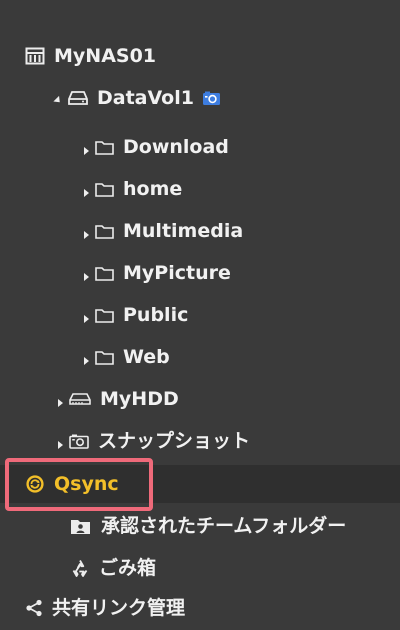 This screenshot has height=630, width=400. What do you see at coordinates (200, 608) in the screenshot?
I see `tree-node-share-links: 共有リンク管理` at bounding box center [200, 608].